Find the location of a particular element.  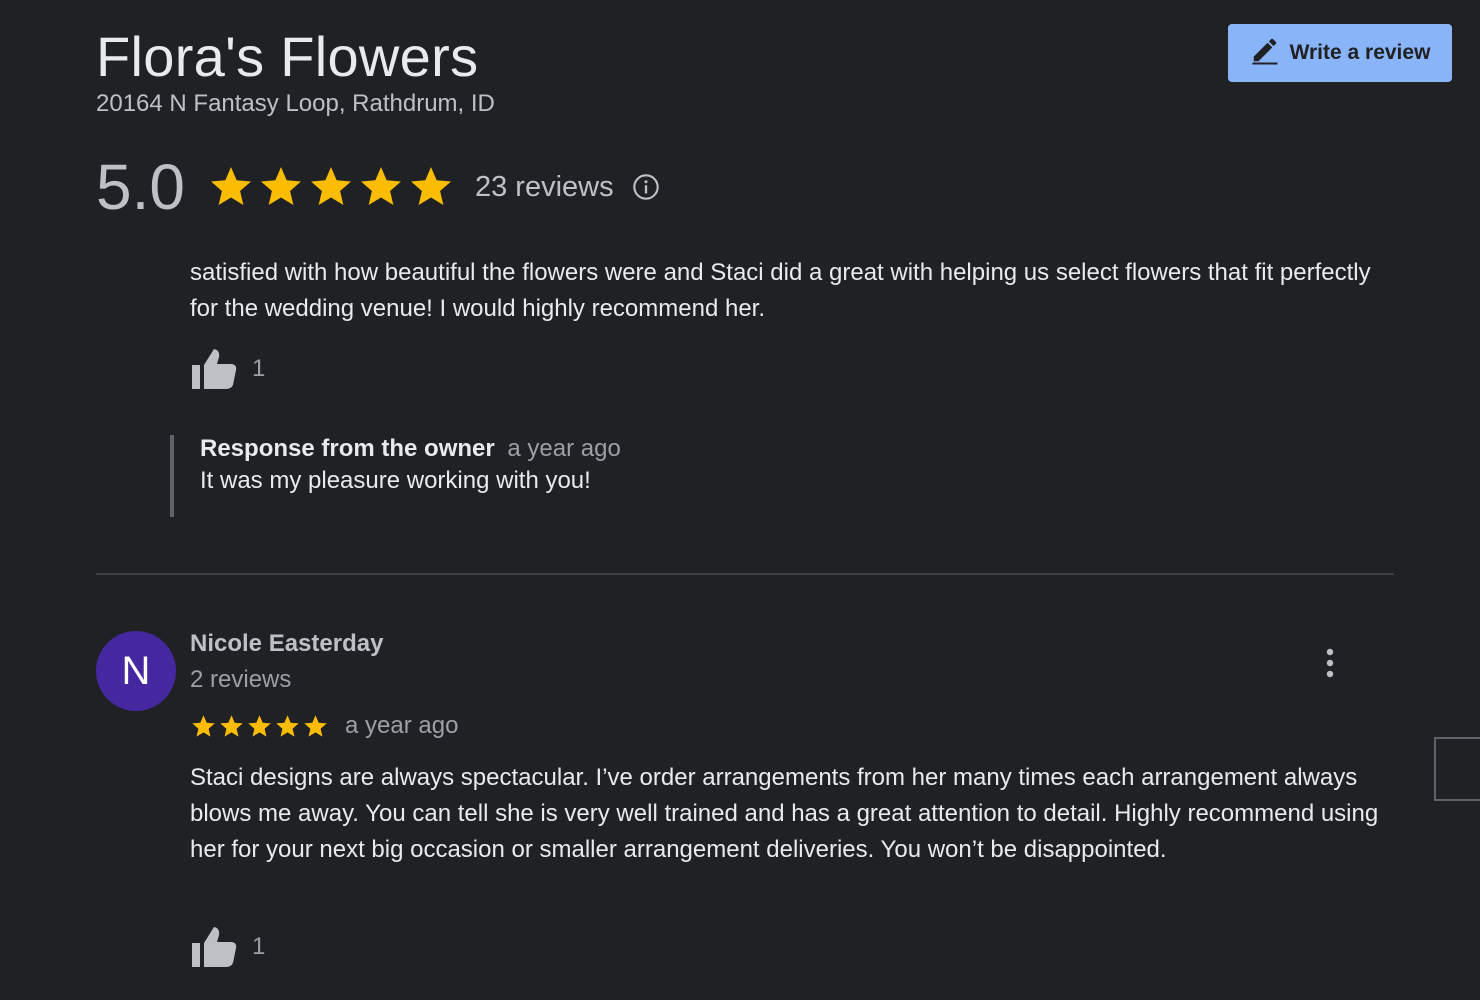

reviewer-name: Nicole Easterday is located at coordinates (286, 644).